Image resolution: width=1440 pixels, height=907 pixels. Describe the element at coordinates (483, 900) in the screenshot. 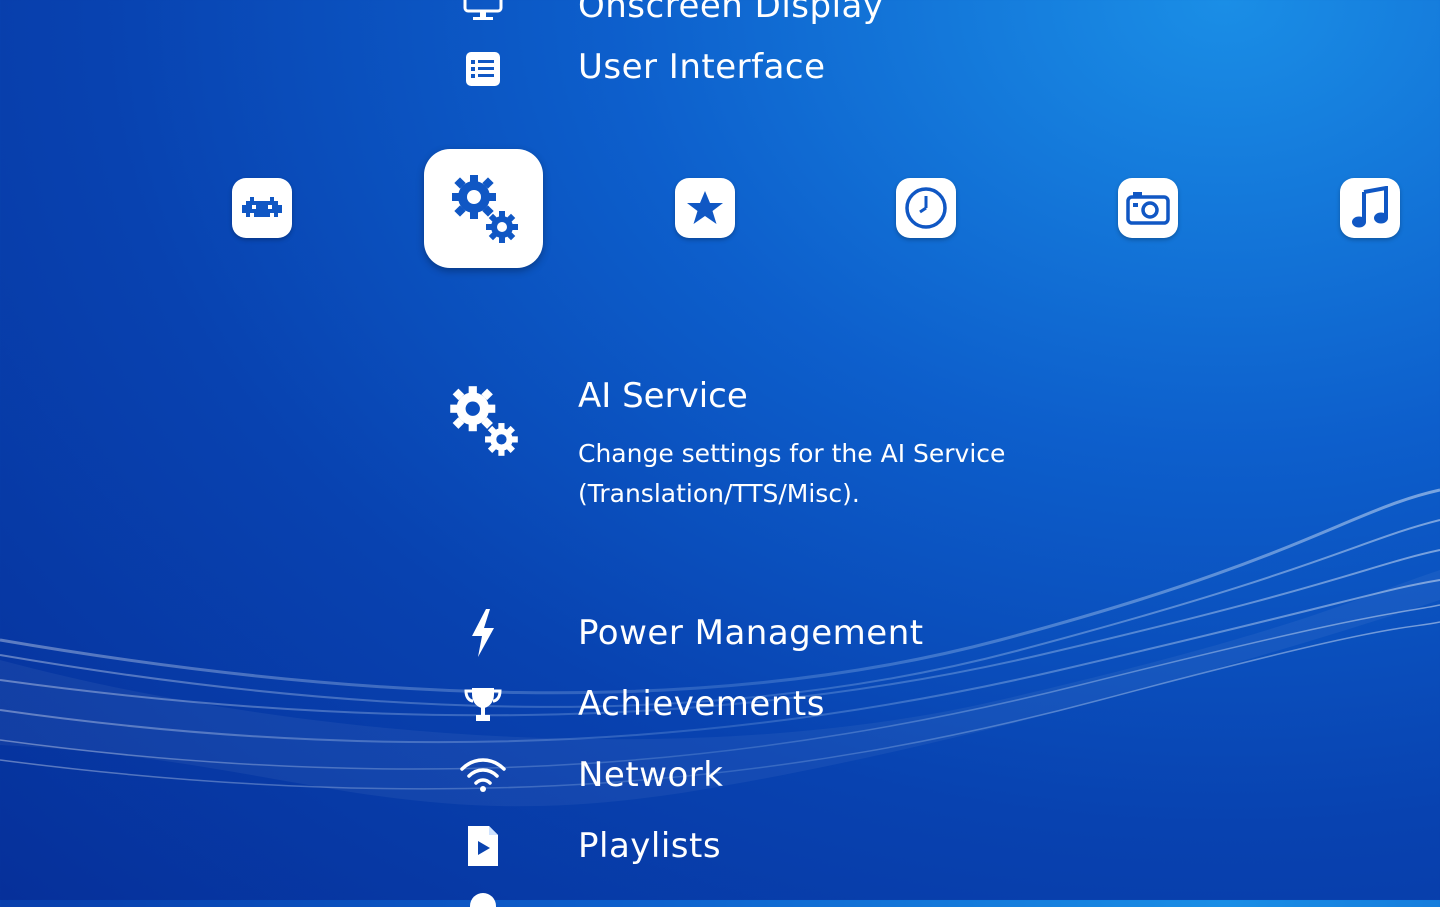

I see `menu-item-next-partial` at that location.